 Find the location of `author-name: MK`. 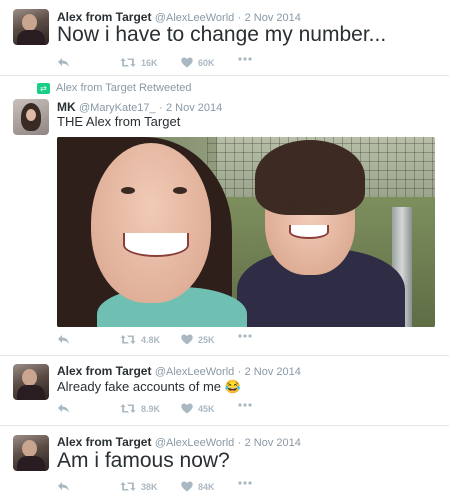

author-name: MK is located at coordinates (66, 107).